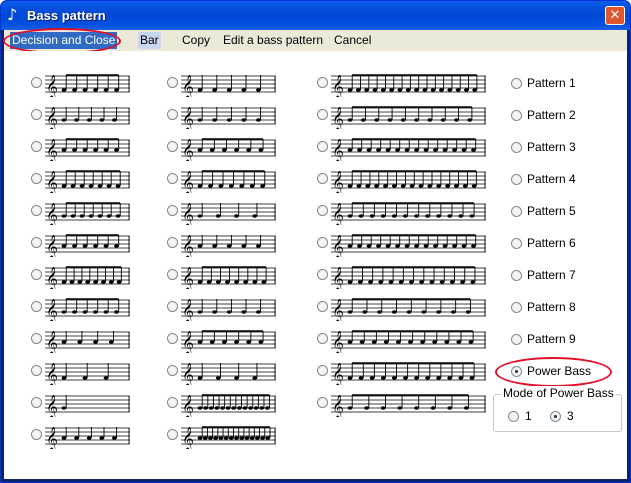  What do you see at coordinates (551, 307) in the screenshot?
I see `pattern-label-8: Pattern 8` at bounding box center [551, 307].